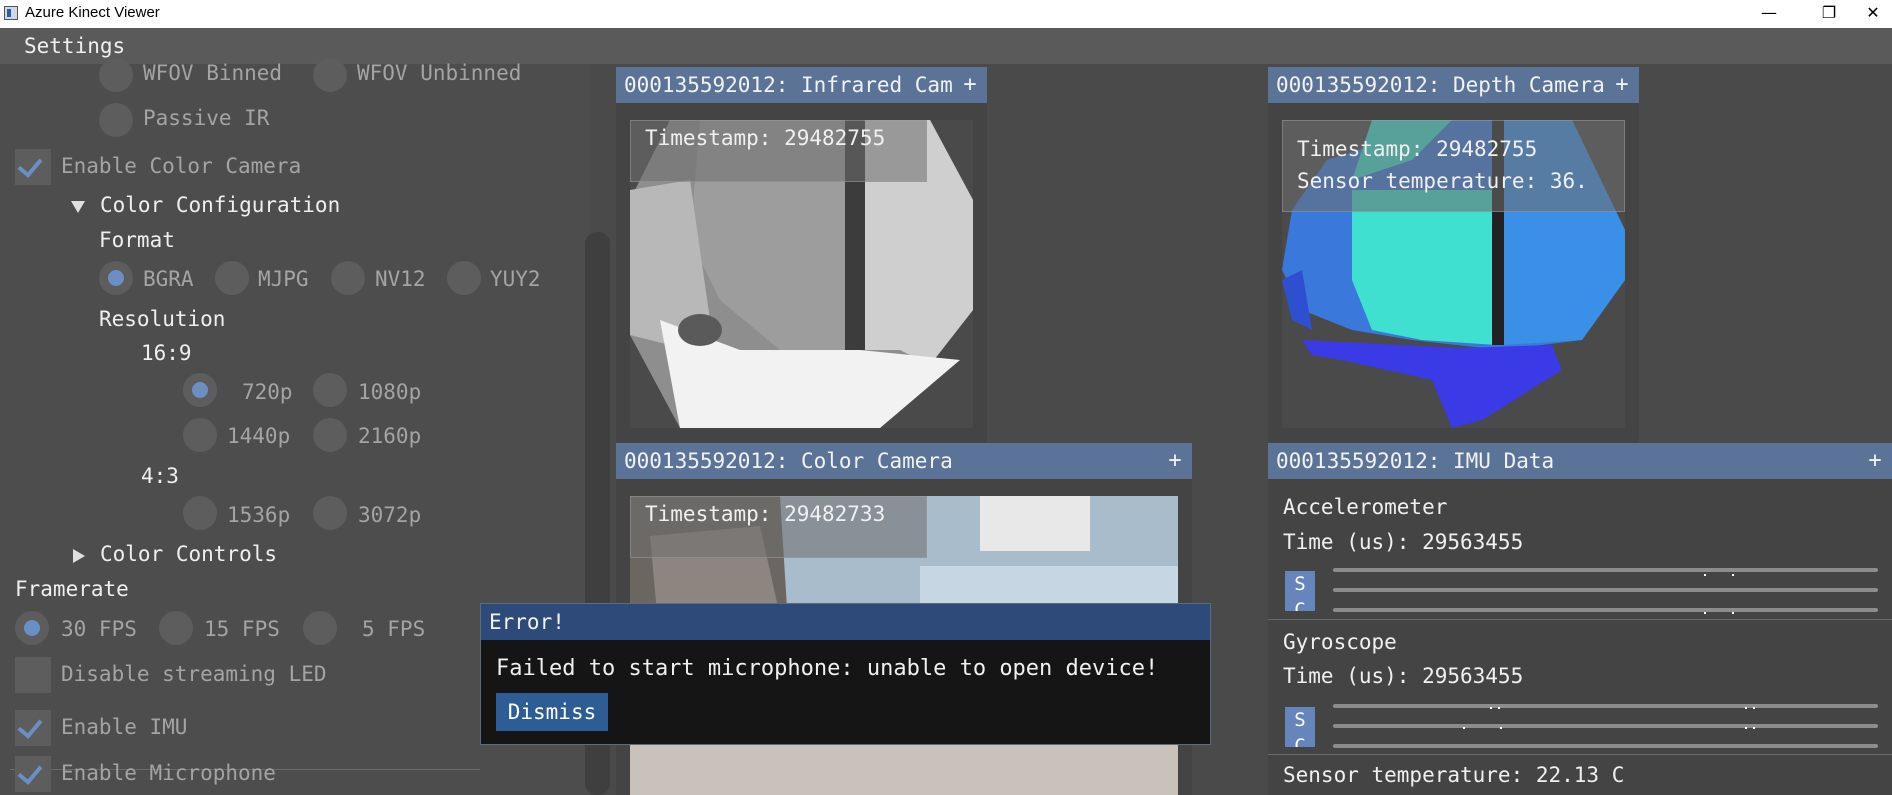  I want to click on app-icon, so click(11, 13).